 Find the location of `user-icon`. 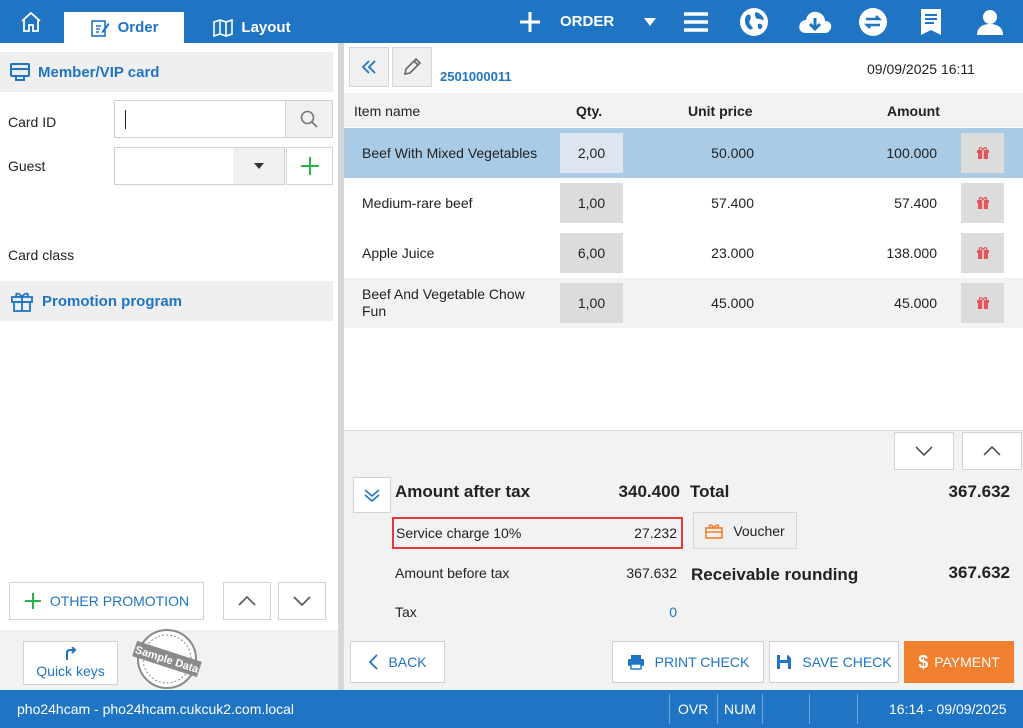

user-icon is located at coordinates (990, 22).